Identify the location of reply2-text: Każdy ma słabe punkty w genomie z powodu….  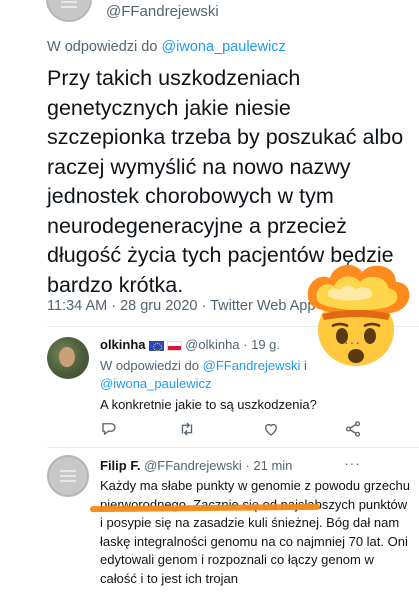
(255, 532).